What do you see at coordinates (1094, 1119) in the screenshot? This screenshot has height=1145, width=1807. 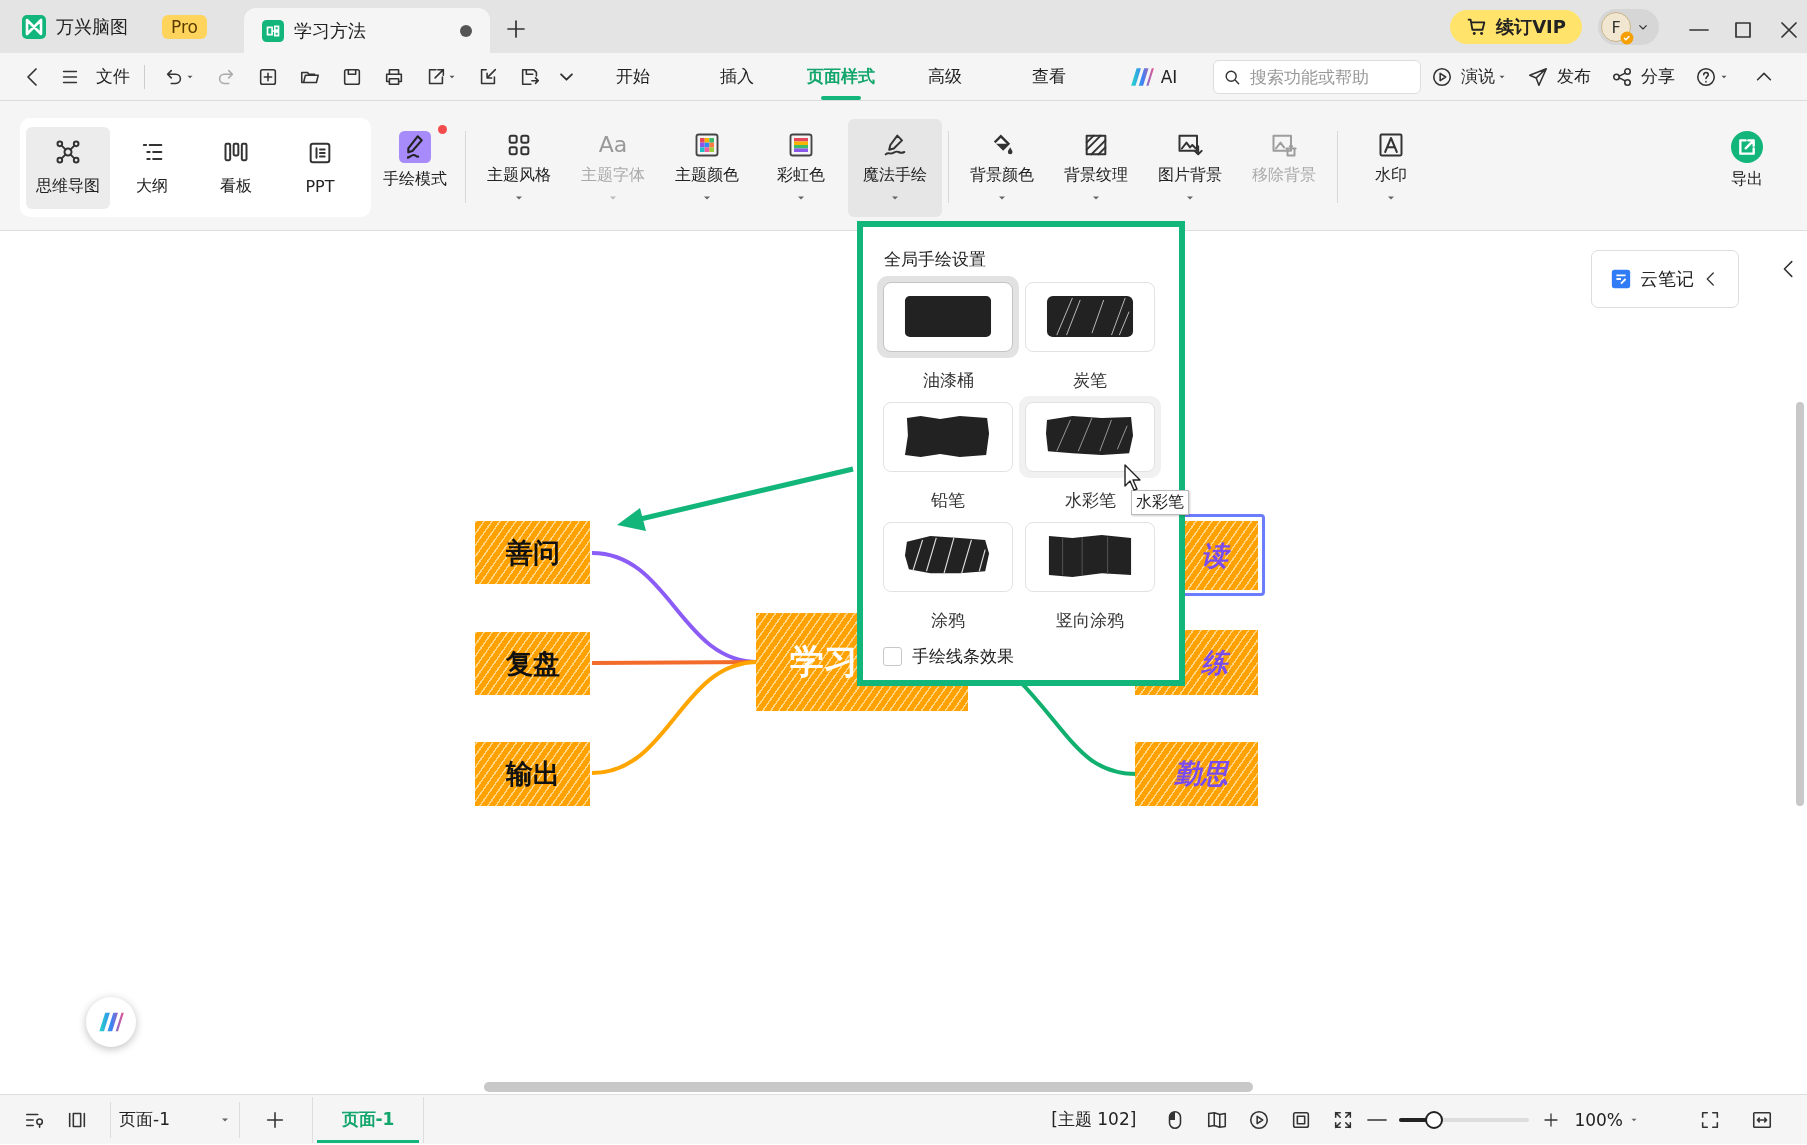 I see `topic-count: [主题 102]` at bounding box center [1094, 1119].